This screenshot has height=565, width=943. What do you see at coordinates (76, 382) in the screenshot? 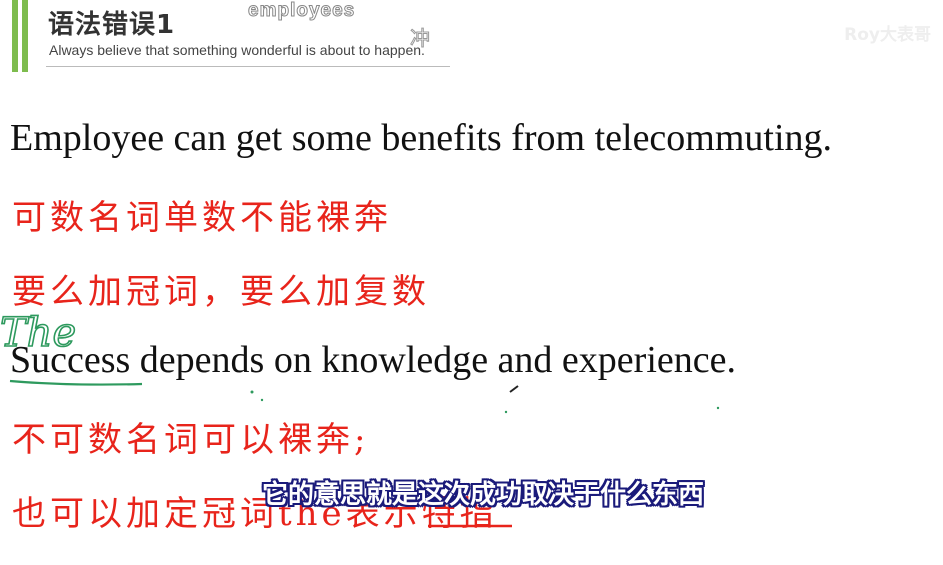
I see `ink-underline-success` at bounding box center [76, 382].